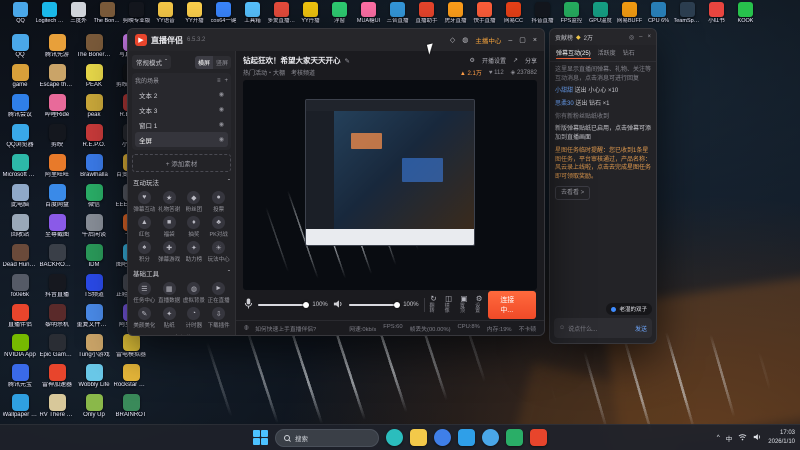 Image resolution: width=800 pixels, height=450 pixels. Describe the element at coordinates (94, 169) in the screenshot. I see `desktop-shortcut-30: Brawlhalla` at that location.